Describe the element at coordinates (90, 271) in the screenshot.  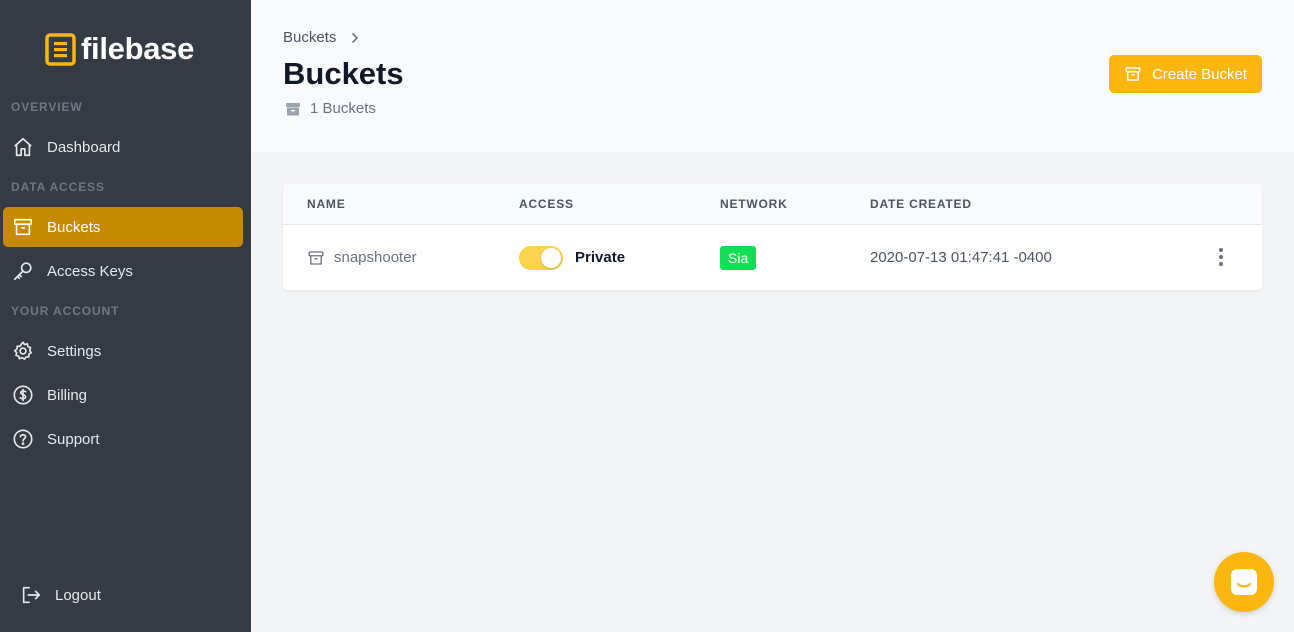
I see `sidebar-item-label: Access Keys` at that location.